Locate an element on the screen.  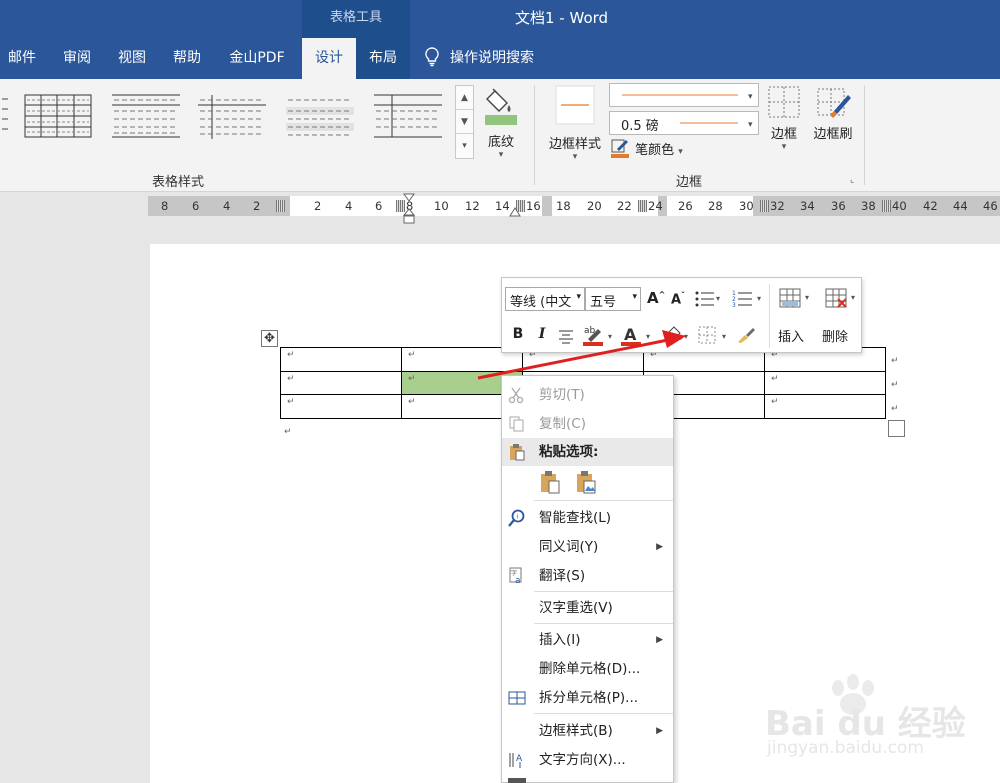
border-styles-button: 边框样式 ▾ is located at coordinates (575, 127).